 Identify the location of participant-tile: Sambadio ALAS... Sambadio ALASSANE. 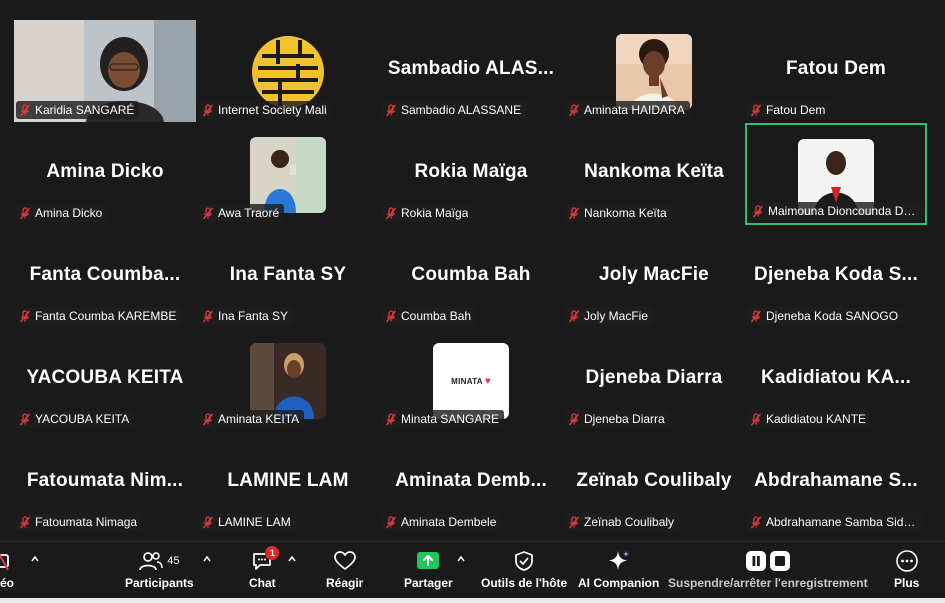
(471, 71).